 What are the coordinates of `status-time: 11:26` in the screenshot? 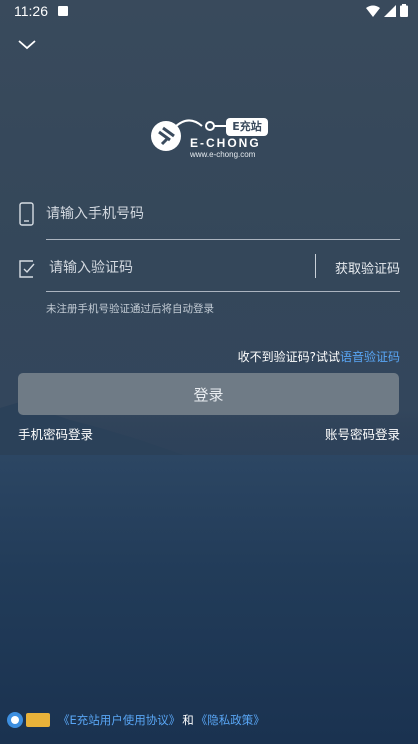 It's located at (31, 11).